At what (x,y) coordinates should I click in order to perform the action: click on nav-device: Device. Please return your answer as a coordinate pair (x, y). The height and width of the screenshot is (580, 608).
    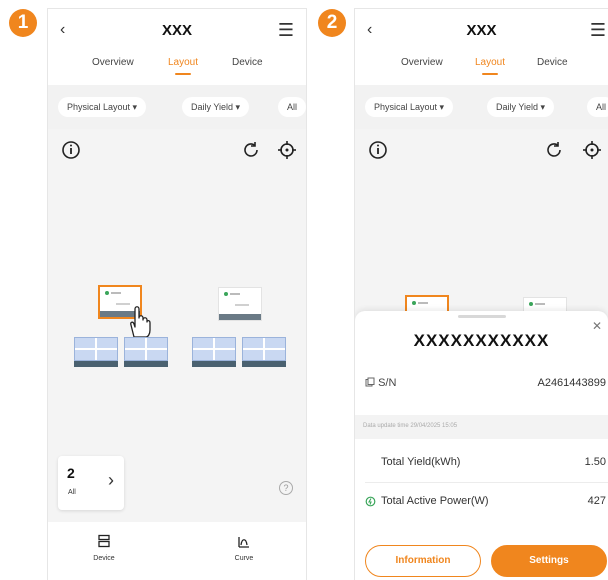
    Looking at the image, I should click on (104, 548).